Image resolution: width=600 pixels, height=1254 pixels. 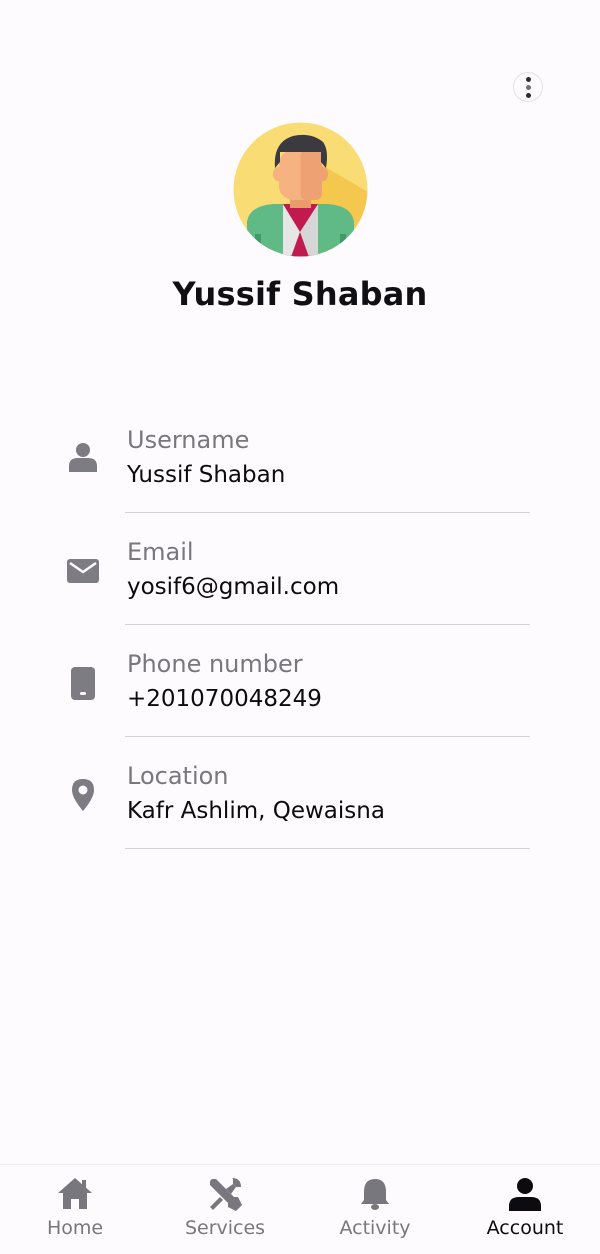 I want to click on nav-item-services: Services, so click(x=225, y=1209).